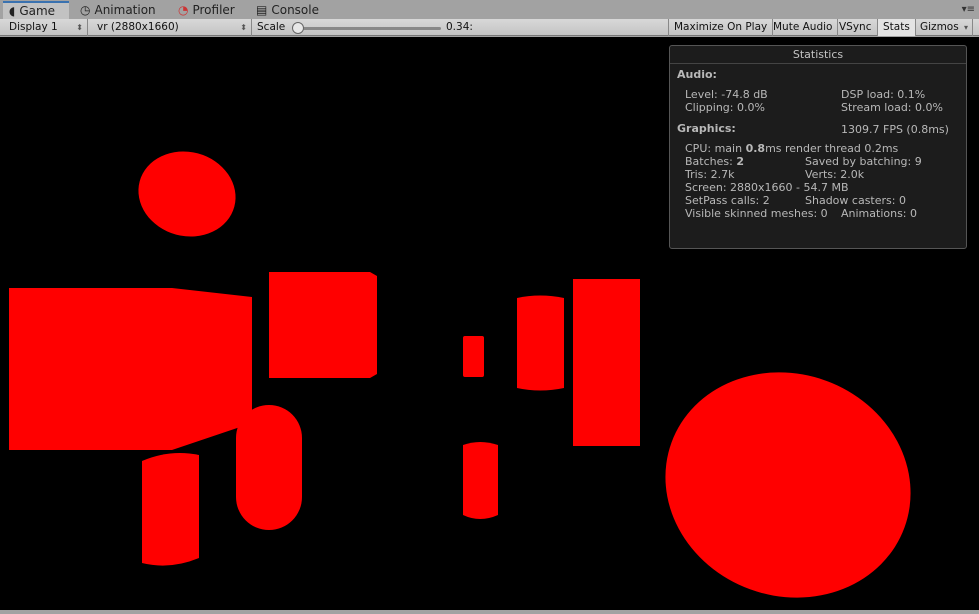  Describe the element at coordinates (187, 194) in the screenshot. I see `sphere-object` at that location.